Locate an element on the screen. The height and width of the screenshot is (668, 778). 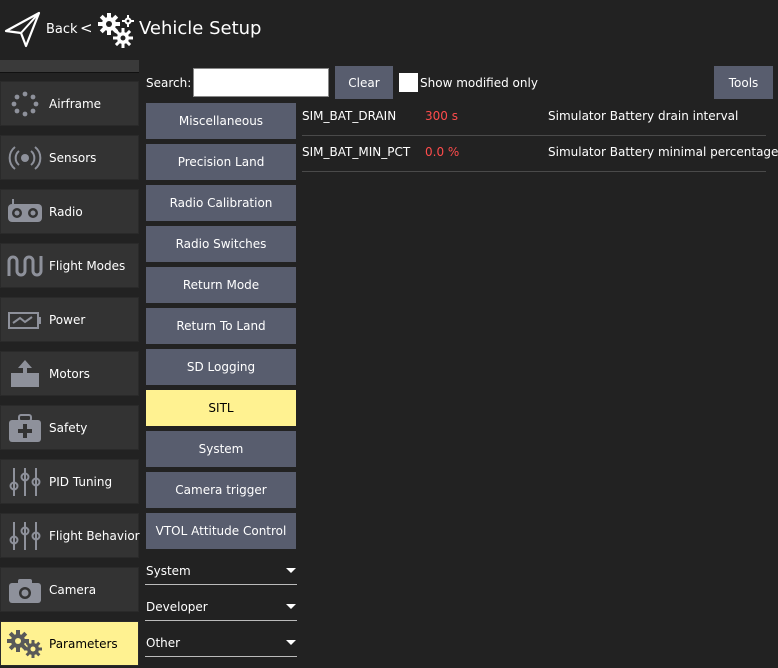
dropdown-label: Other is located at coordinates (163, 643).